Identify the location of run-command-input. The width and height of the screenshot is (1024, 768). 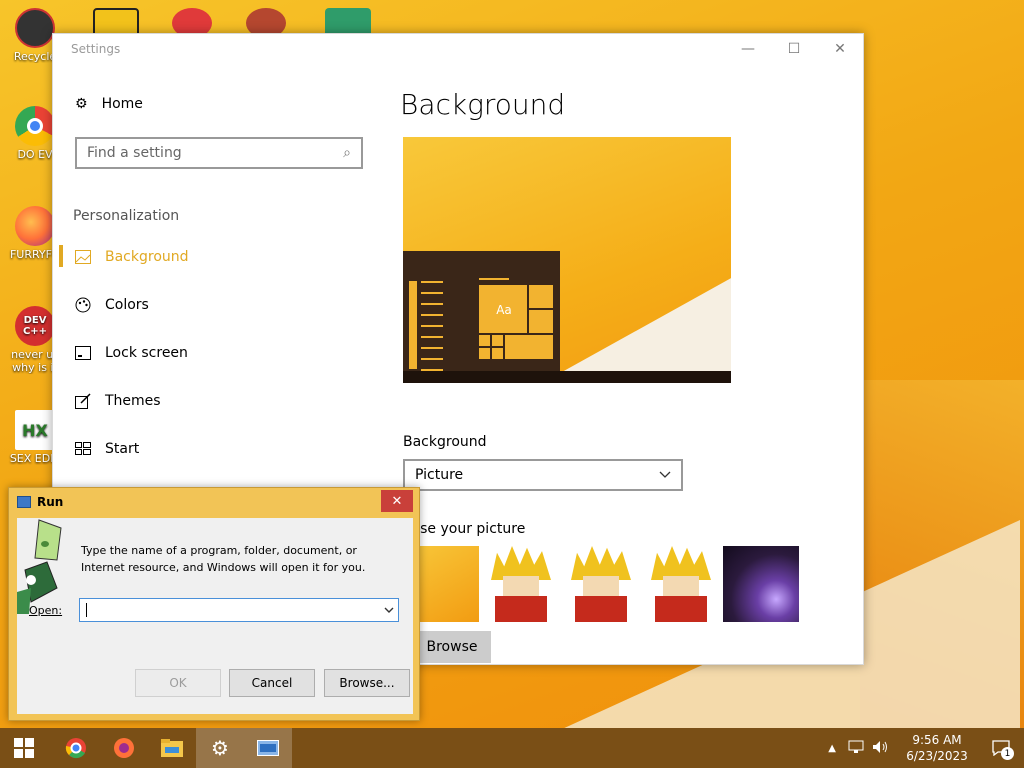
(239, 610).